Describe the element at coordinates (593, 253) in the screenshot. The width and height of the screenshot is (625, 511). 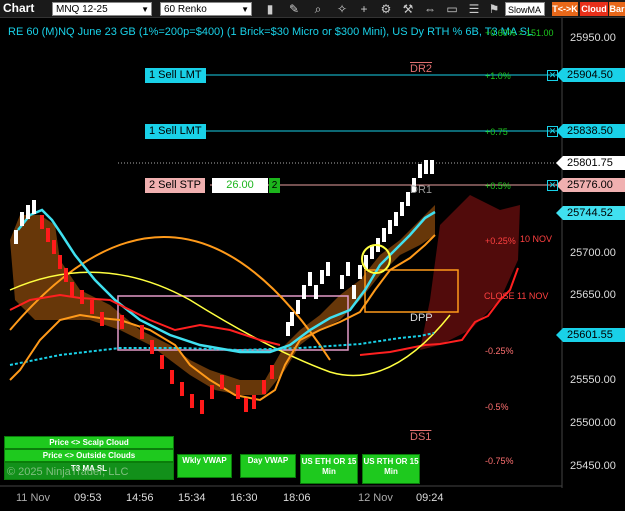
I see `price-tick: 25700.00` at that location.